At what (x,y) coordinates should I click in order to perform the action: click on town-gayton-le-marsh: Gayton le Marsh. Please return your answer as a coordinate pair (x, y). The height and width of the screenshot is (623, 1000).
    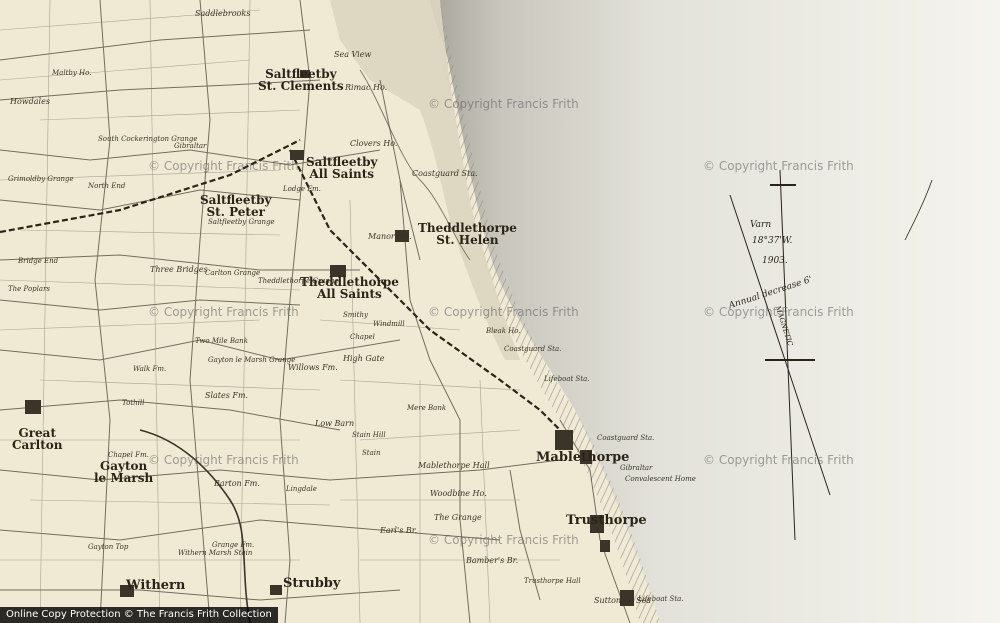
    Looking at the image, I should click on (123, 472).